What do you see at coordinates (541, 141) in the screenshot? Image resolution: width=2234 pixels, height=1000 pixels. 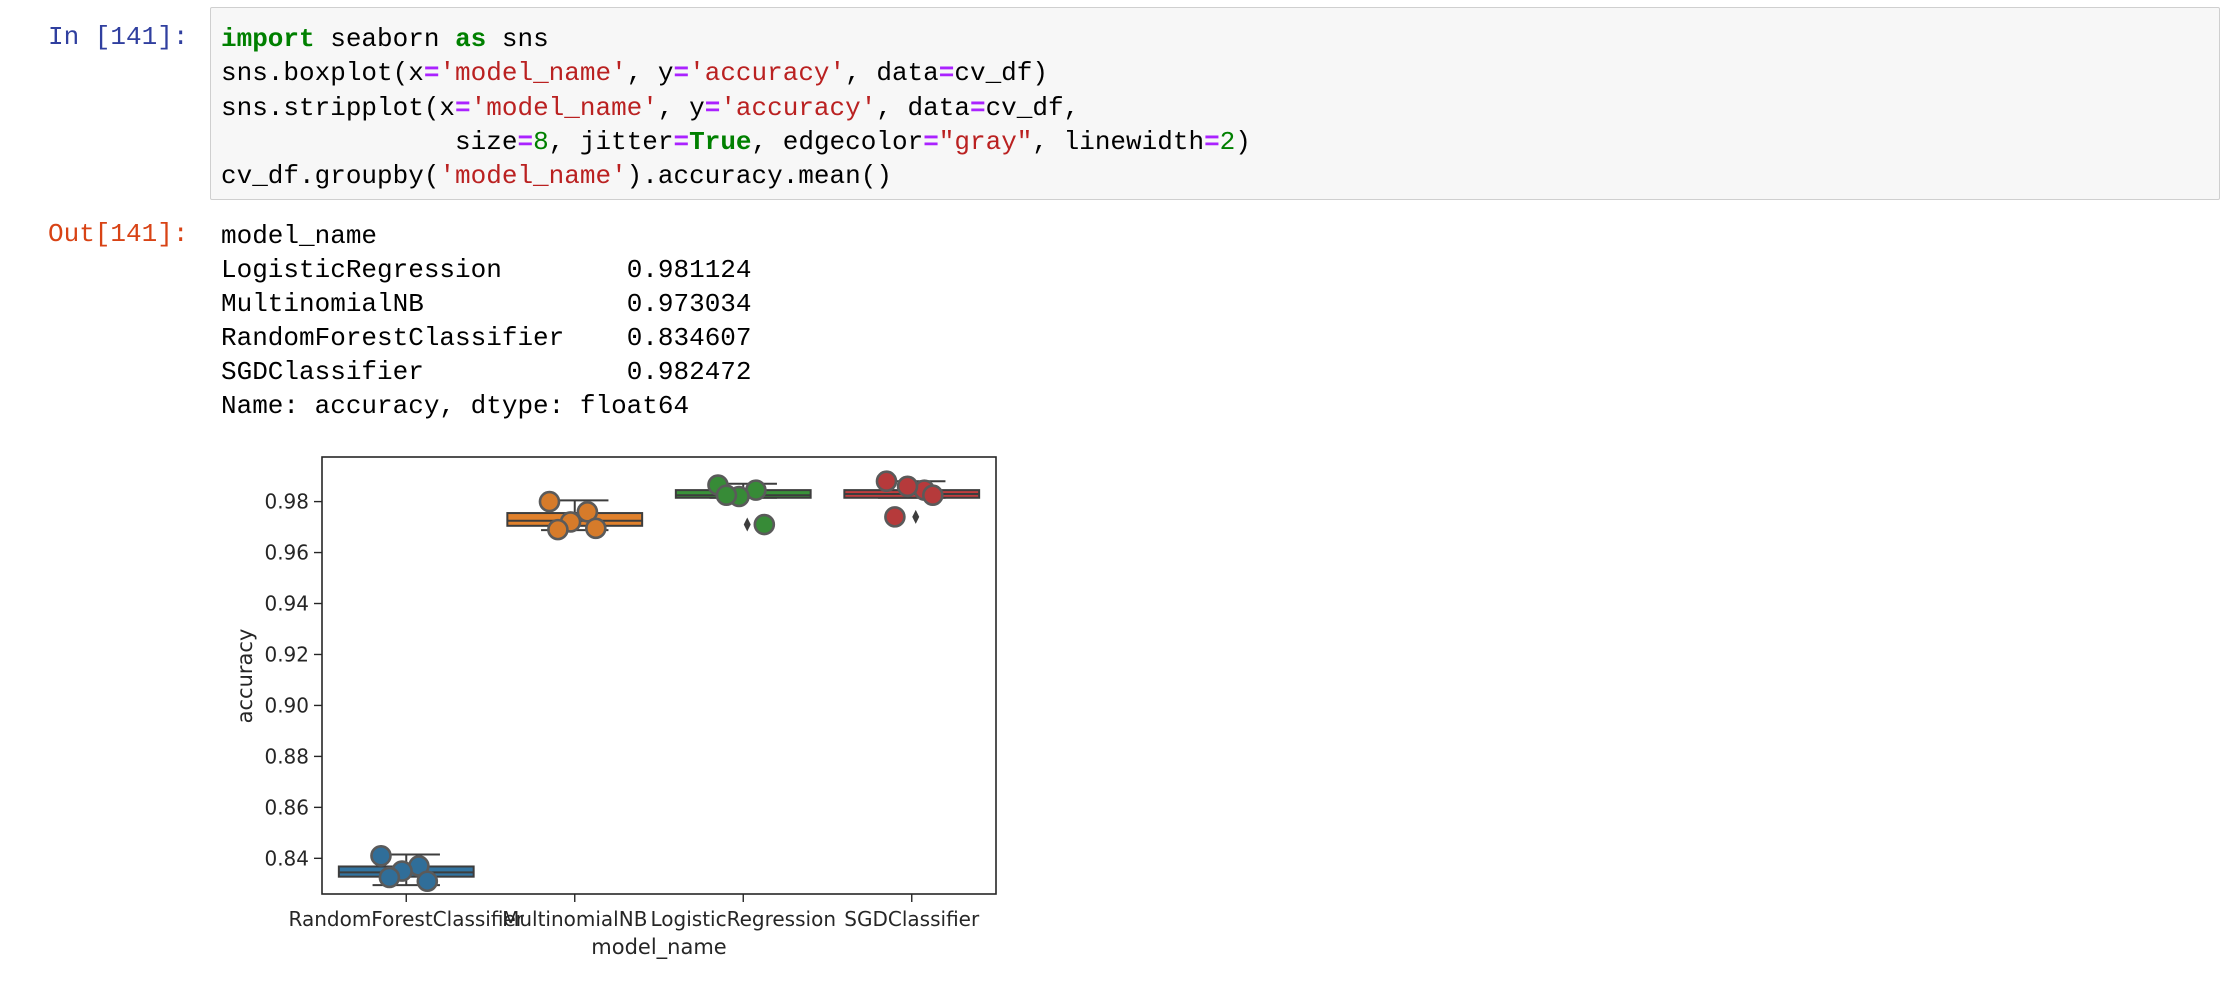 I see `number-literal: 8` at bounding box center [541, 141].